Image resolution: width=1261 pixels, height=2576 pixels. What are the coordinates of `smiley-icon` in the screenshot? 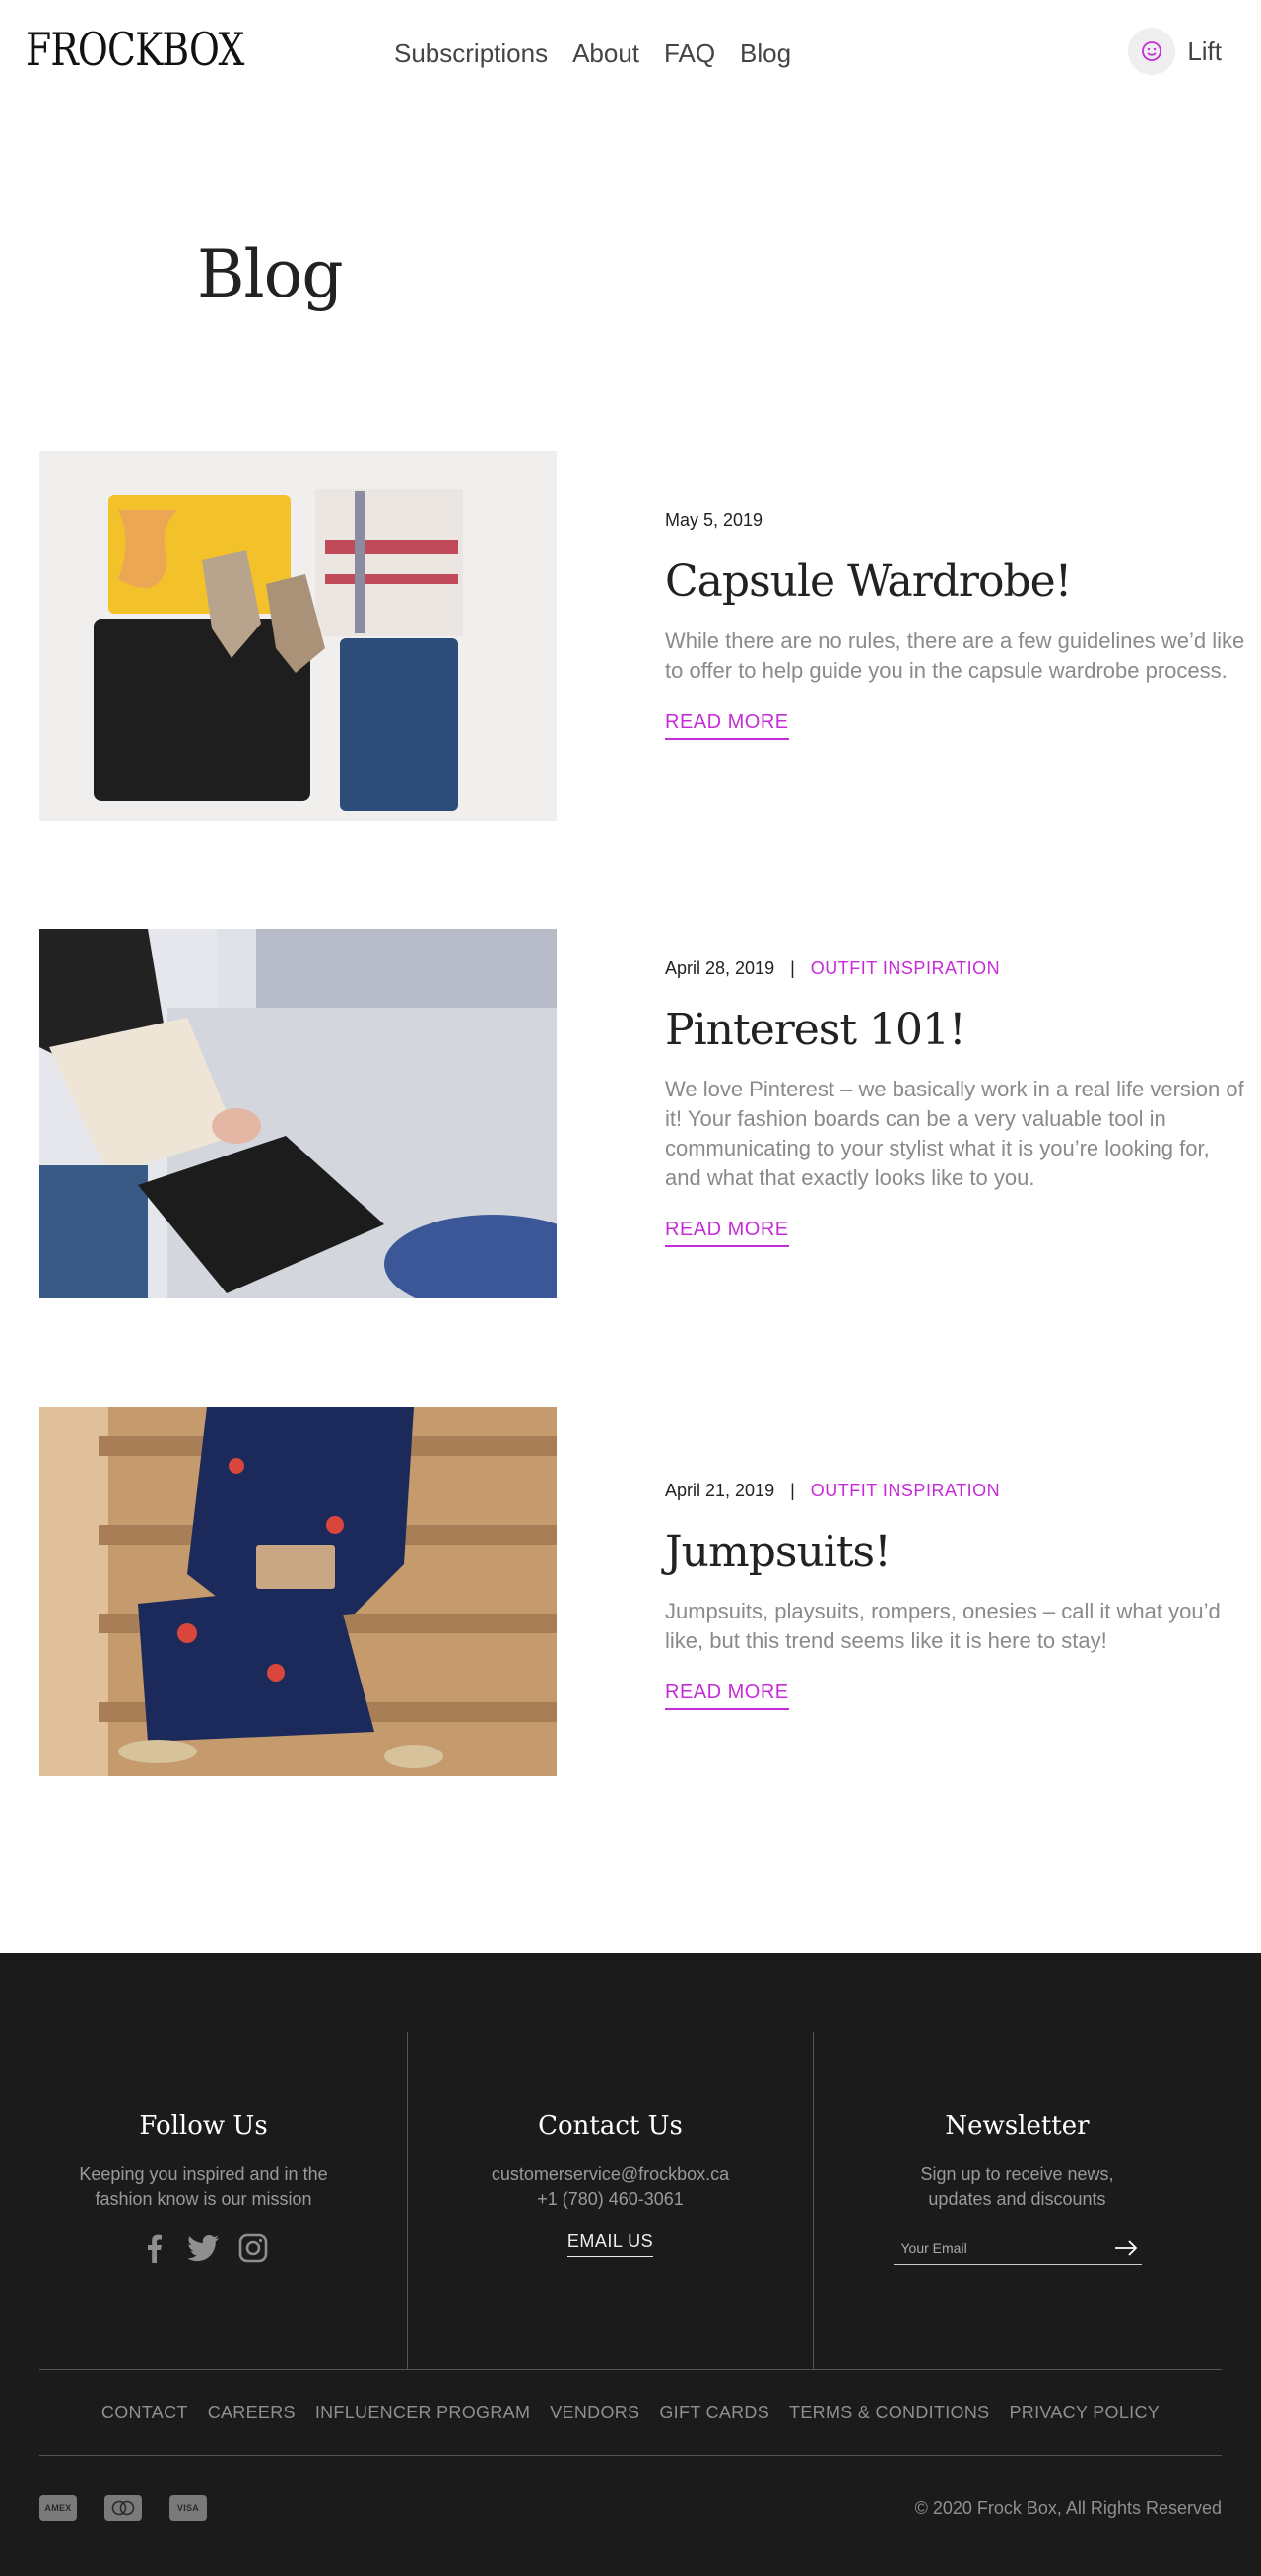 It's located at (1152, 51).